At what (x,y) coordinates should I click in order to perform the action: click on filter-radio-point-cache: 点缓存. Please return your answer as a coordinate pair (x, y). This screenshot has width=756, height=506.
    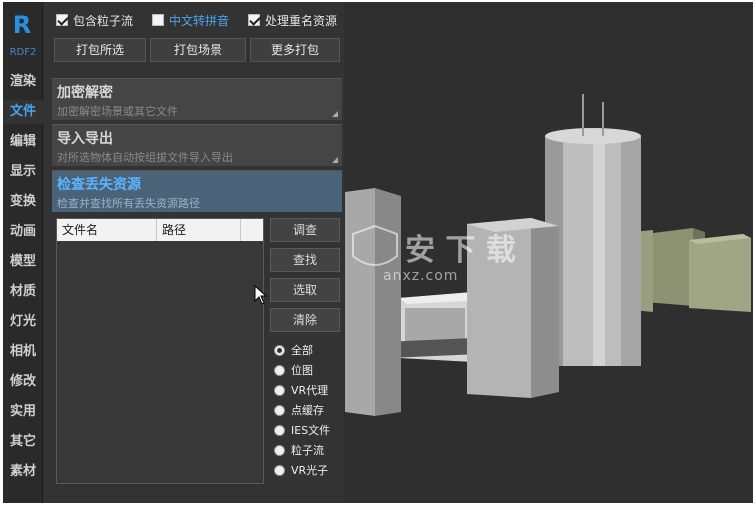
    Looking at the image, I should click on (299, 410).